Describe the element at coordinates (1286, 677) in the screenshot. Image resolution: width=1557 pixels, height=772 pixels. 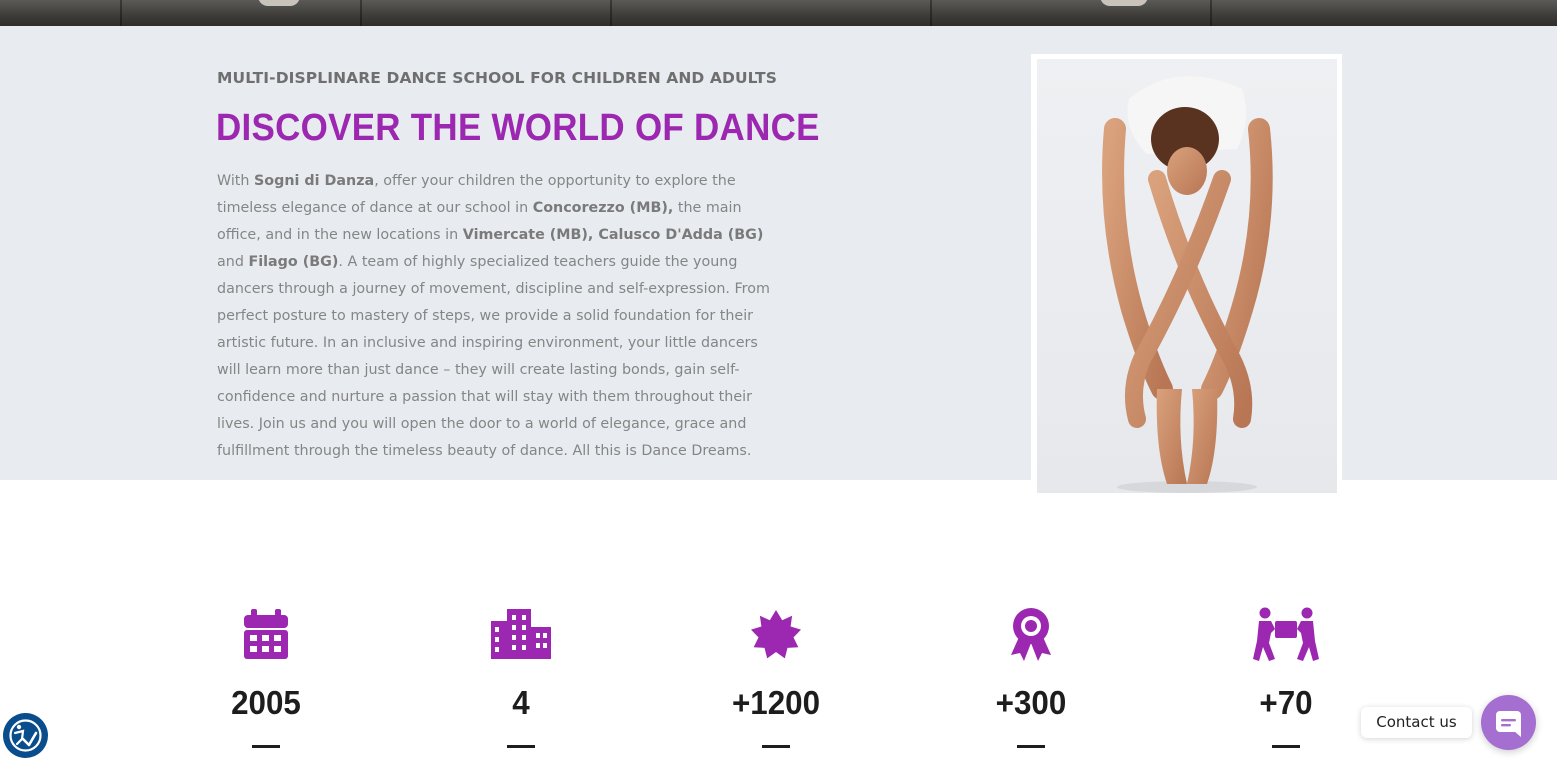
I see `stat-teachers: +70` at that location.